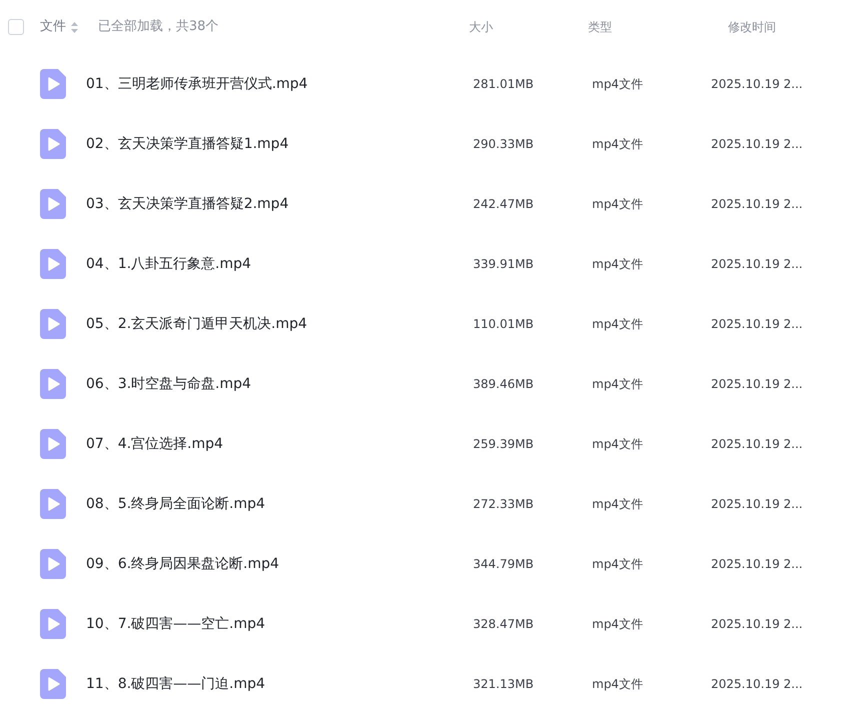 The height and width of the screenshot is (722, 845). I want to click on file-size: 290.33MB, so click(504, 144).